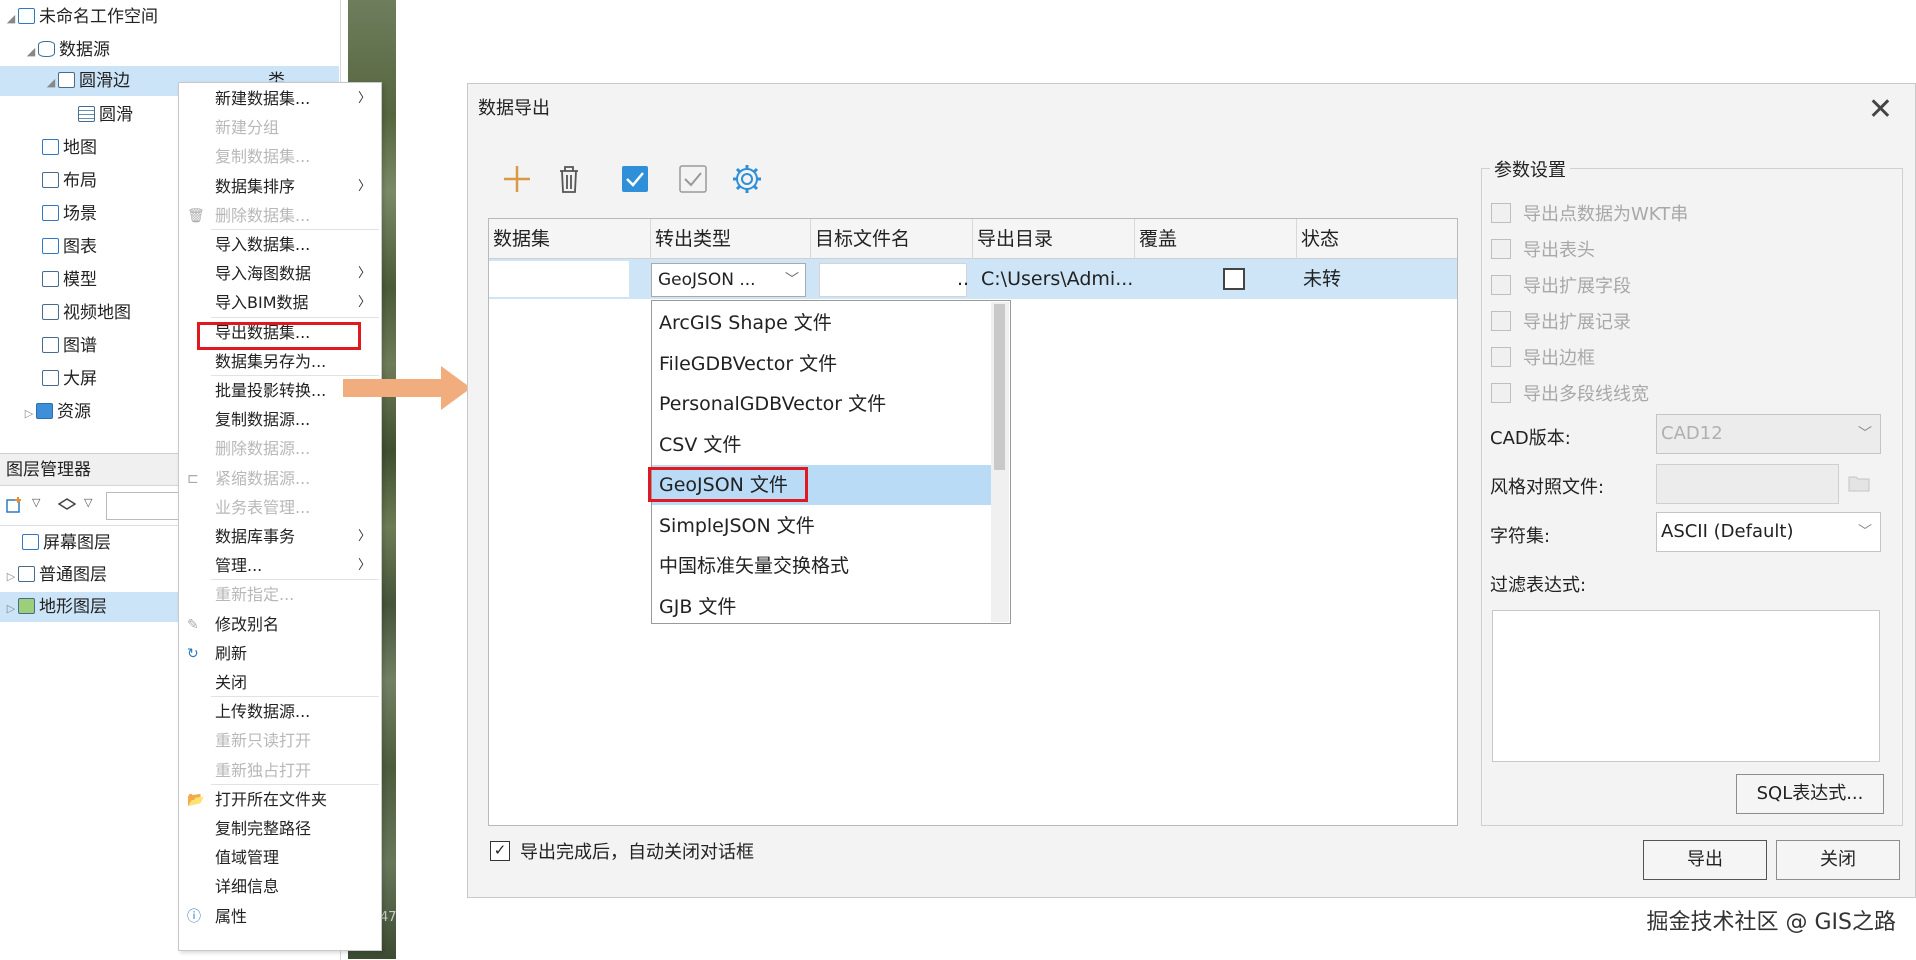 This screenshot has height=960, width=1916. I want to click on graph-icon, so click(50, 345).